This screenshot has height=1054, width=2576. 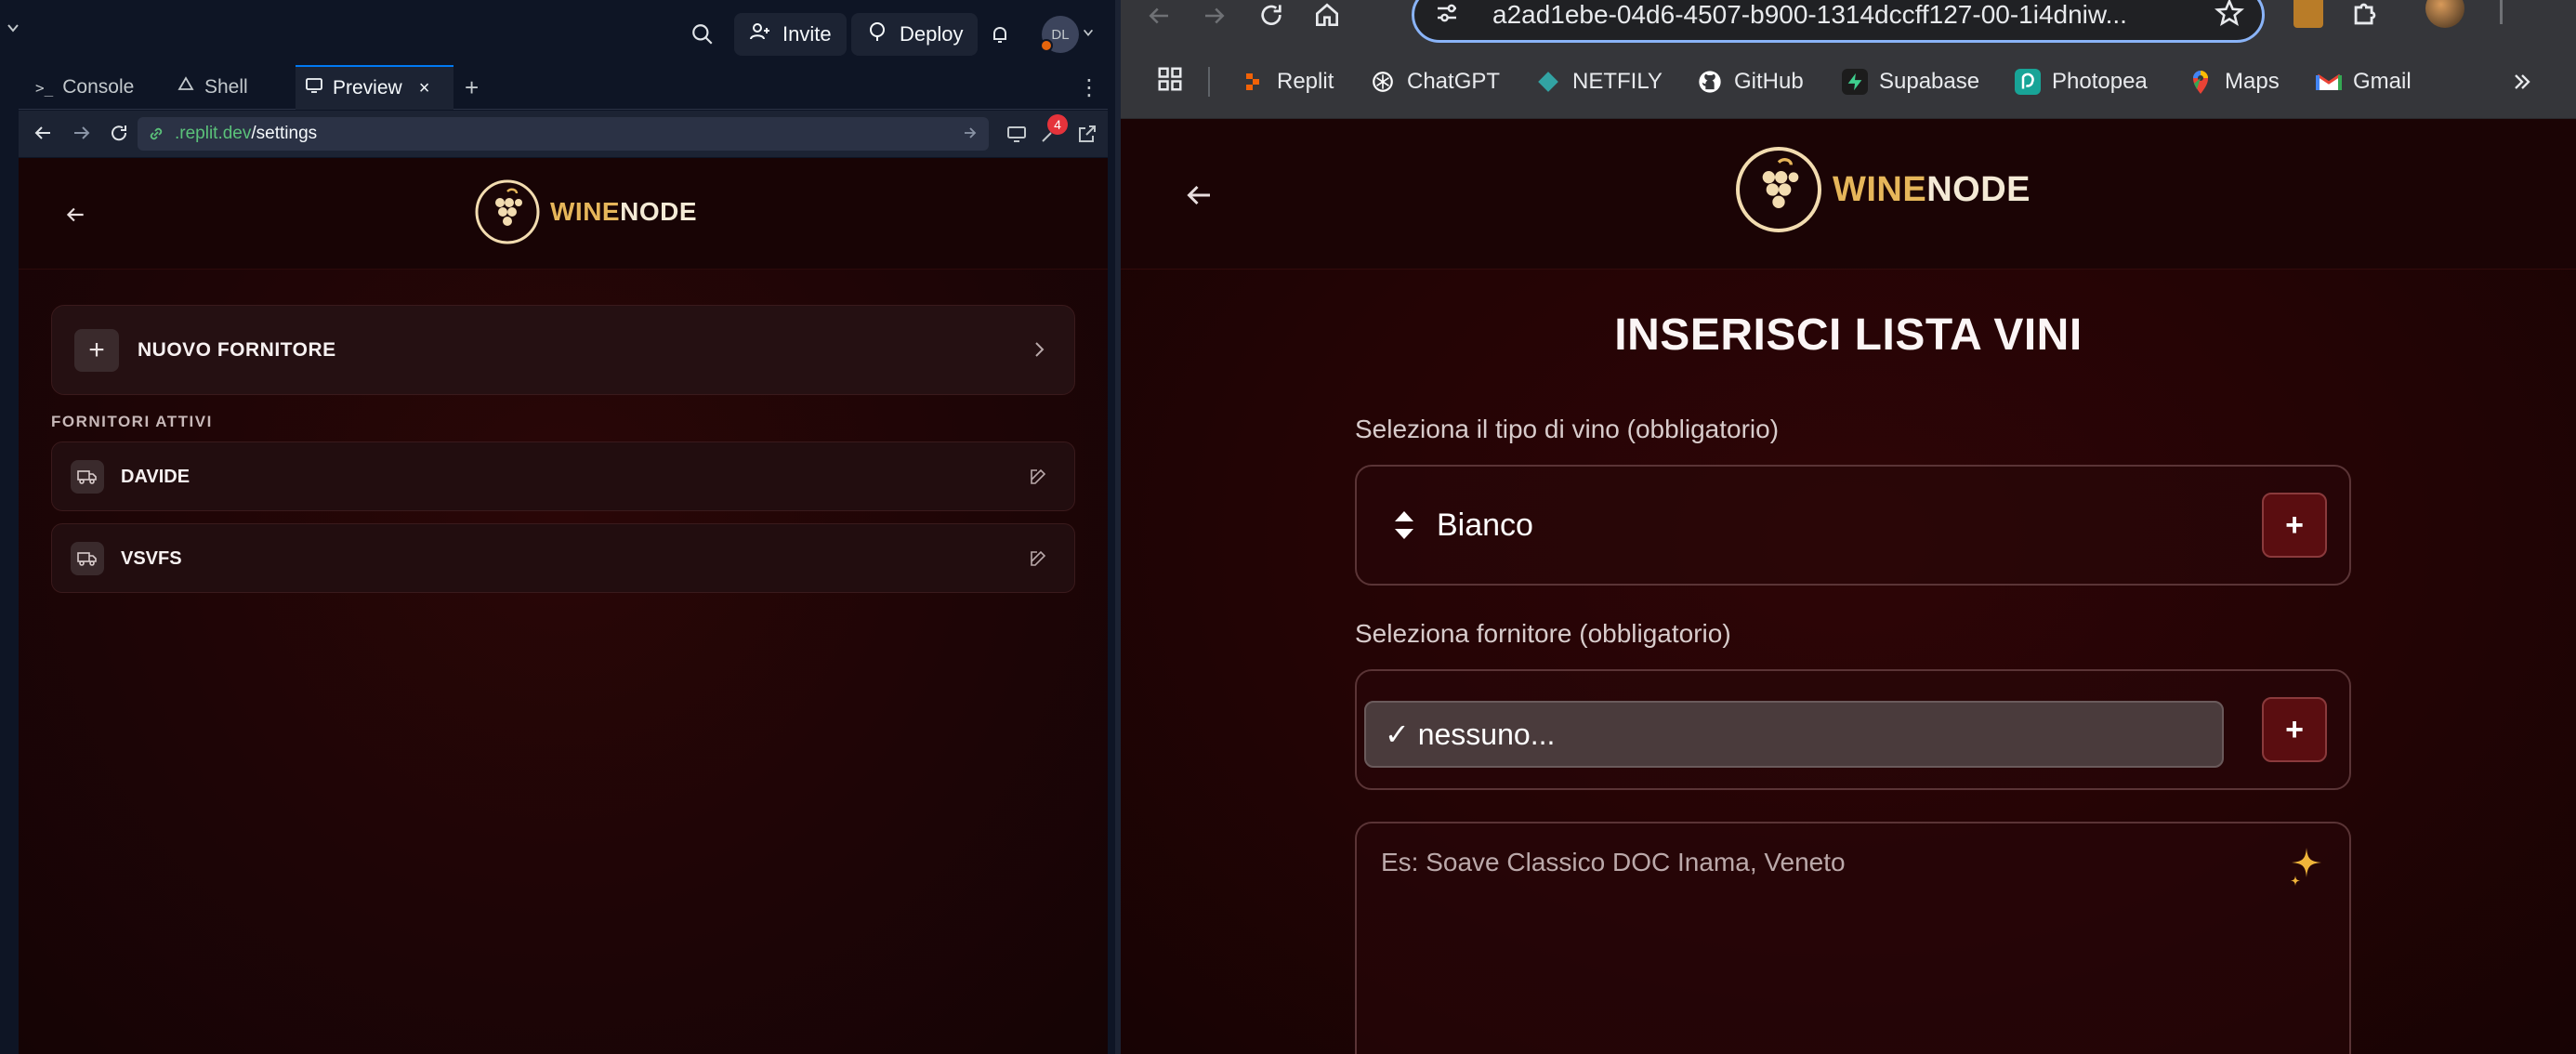 What do you see at coordinates (790, 34) in the screenshot?
I see `invite-button: Invite` at bounding box center [790, 34].